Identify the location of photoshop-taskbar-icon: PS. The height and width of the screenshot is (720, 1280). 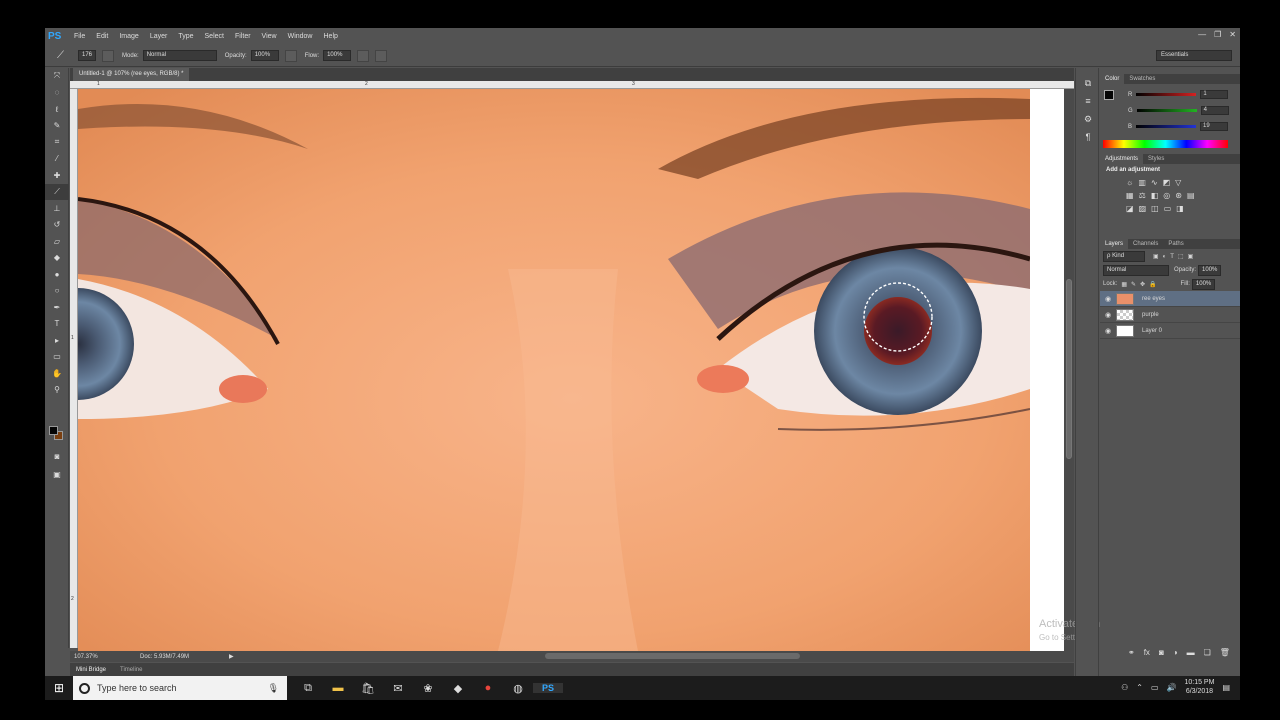
(548, 688).